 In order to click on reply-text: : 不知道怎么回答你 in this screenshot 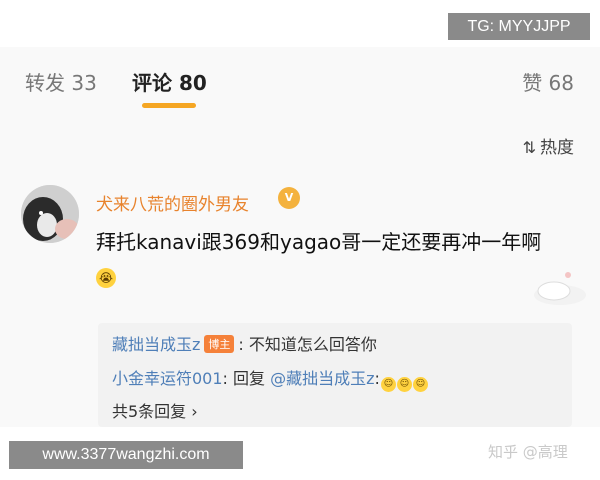, I will do `click(307, 344)`.